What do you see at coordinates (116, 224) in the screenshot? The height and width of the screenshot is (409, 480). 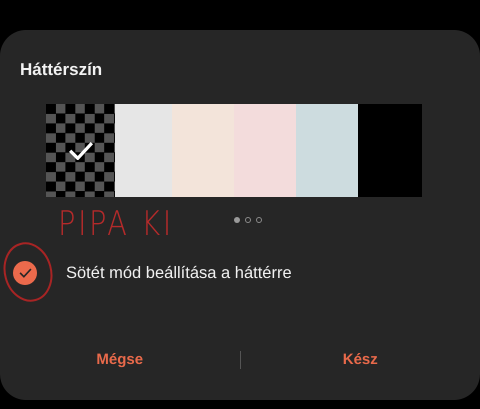 I see `handwritten-note: PIPA KI` at bounding box center [116, 224].